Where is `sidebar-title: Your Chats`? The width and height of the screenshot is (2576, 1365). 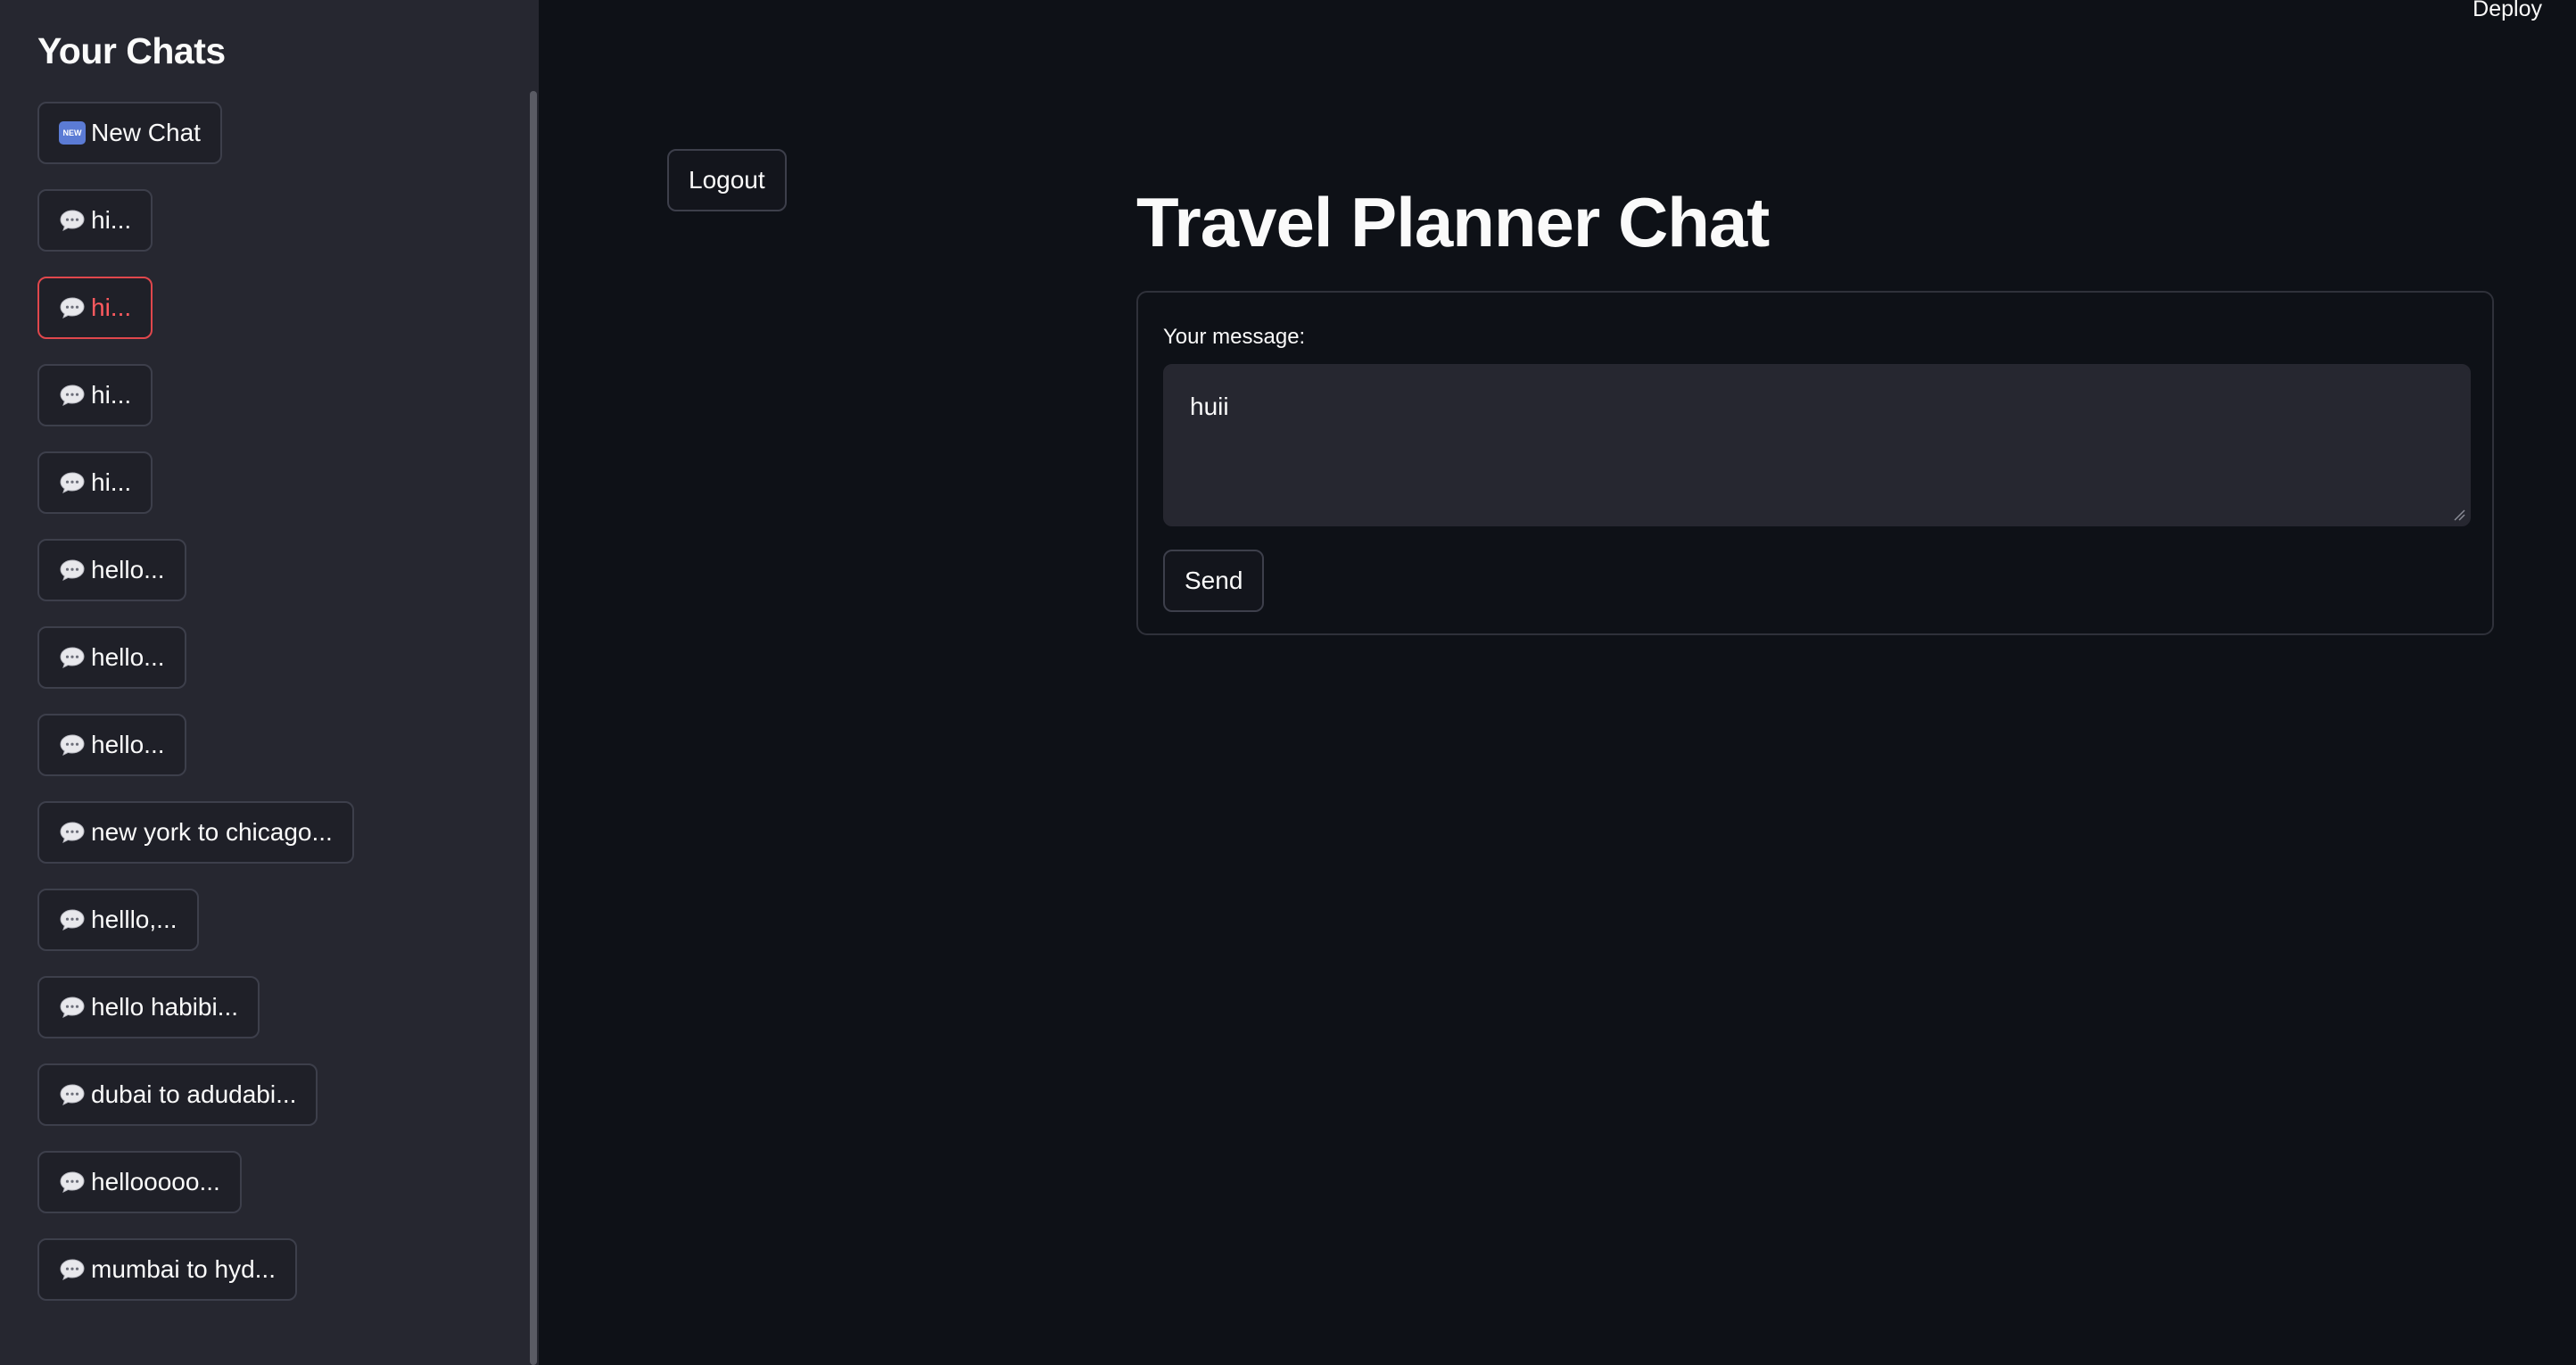 sidebar-title: Your Chats is located at coordinates (131, 51).